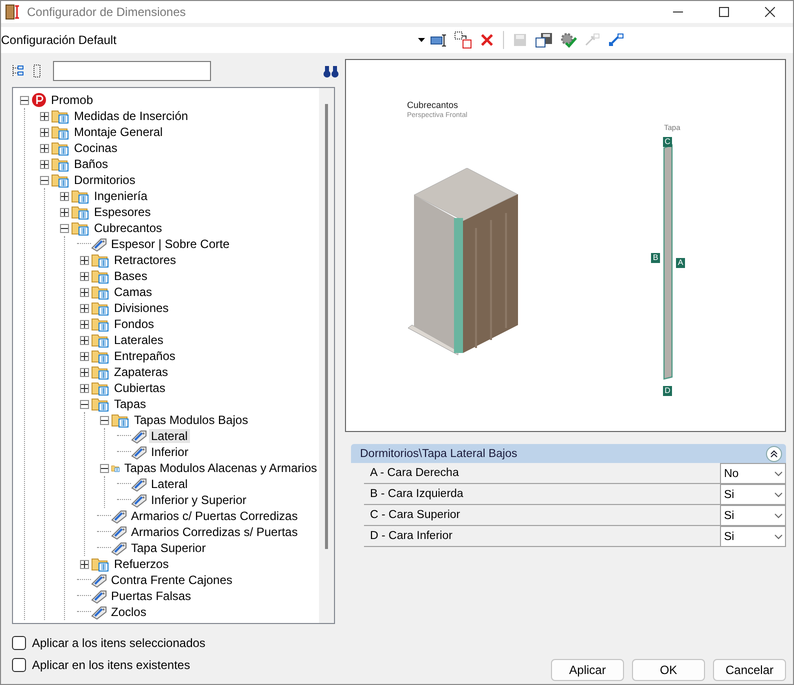 This screenshot has width=794, height=685. I want to click on tree-item: Fondos, so click(134, 324).